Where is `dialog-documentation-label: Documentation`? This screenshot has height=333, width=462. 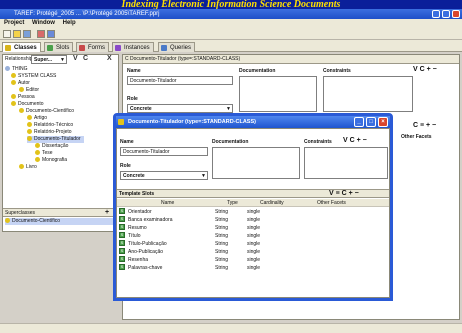
dialog-documentation-label: Documentation is located at coordinates (230, 142).